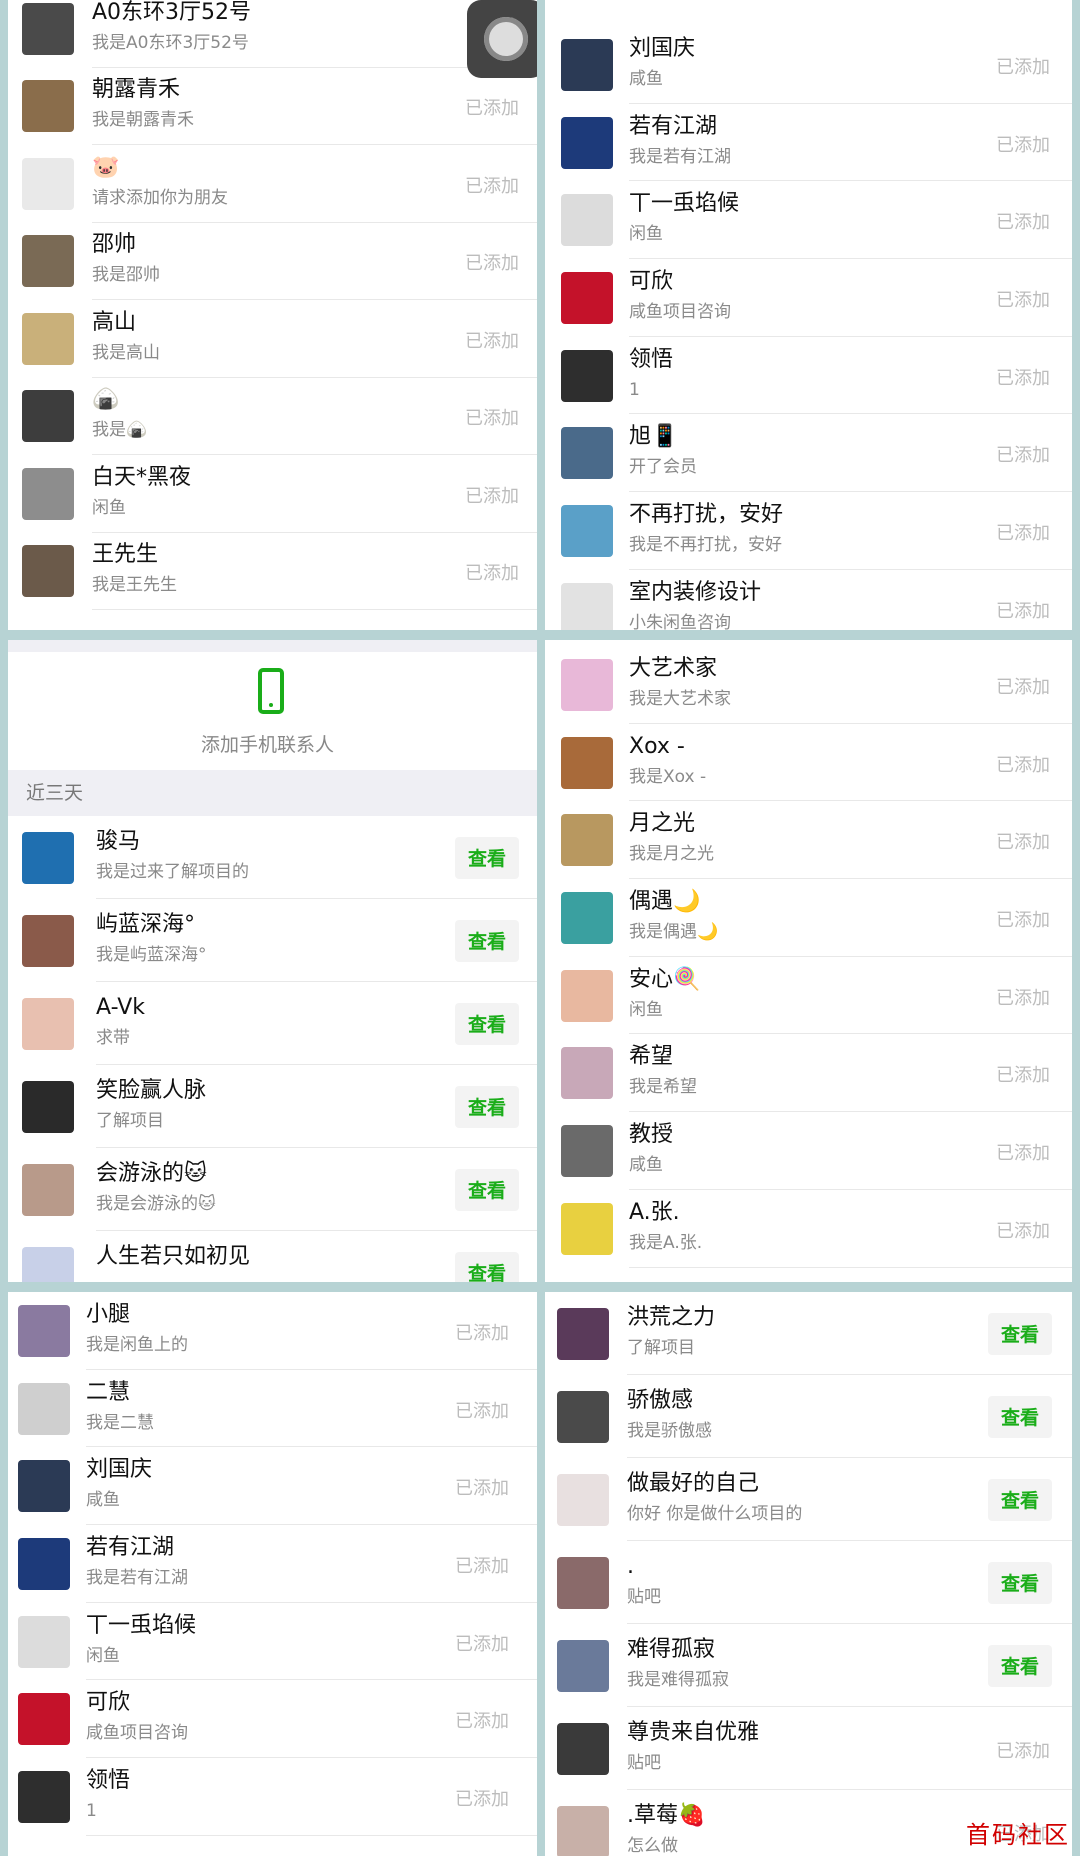  Describe the element at coordinates (272, 1256) in the screenshot. I see `list-item: 人生若只如初见 查看` at that location.